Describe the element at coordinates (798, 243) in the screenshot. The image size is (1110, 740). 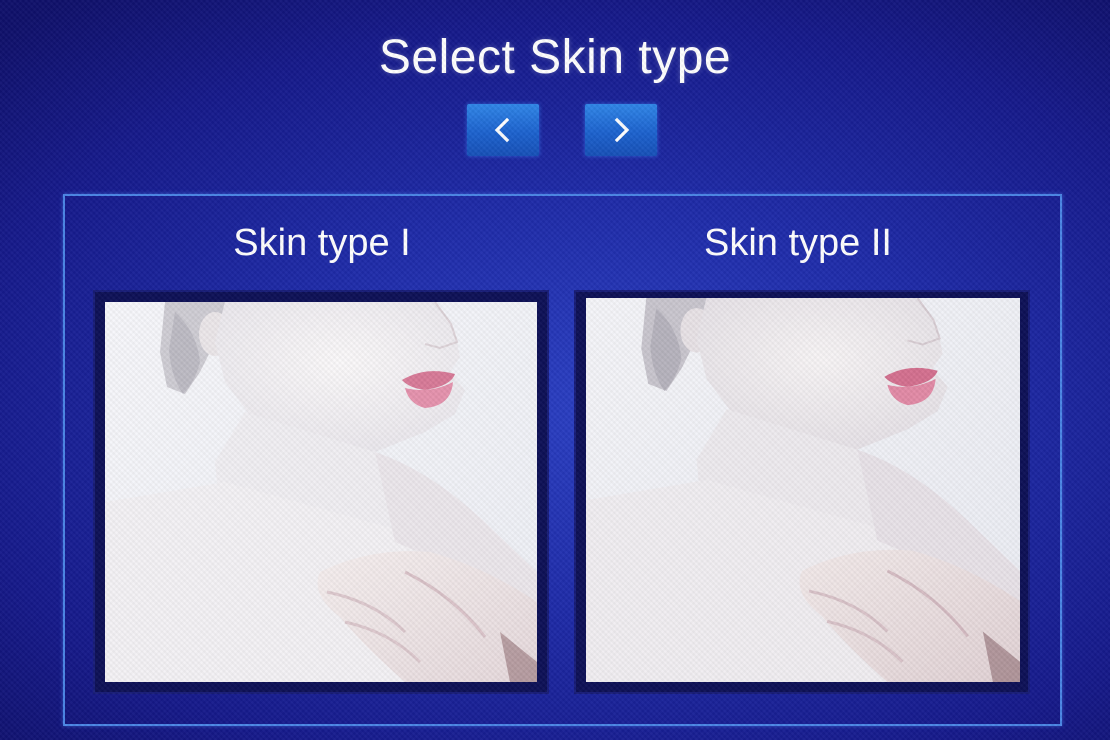
I see `skin-type-label: Skin type II` at that location.